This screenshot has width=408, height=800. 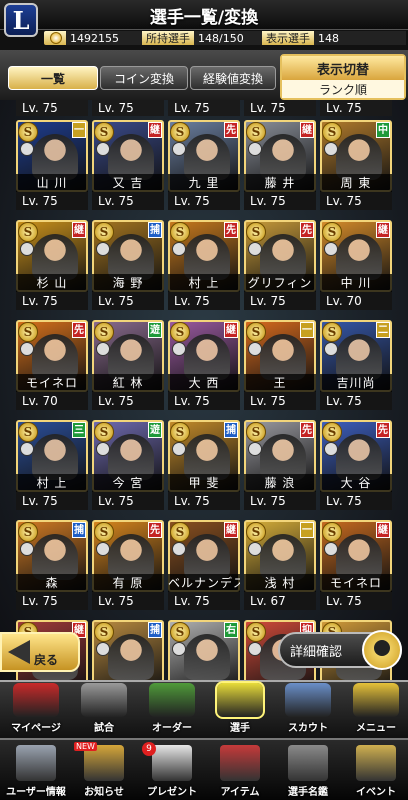 What do you see at coordinates (376, 700) in the screenshot?
I see `menu-icon` at bounding box center [376, 700].